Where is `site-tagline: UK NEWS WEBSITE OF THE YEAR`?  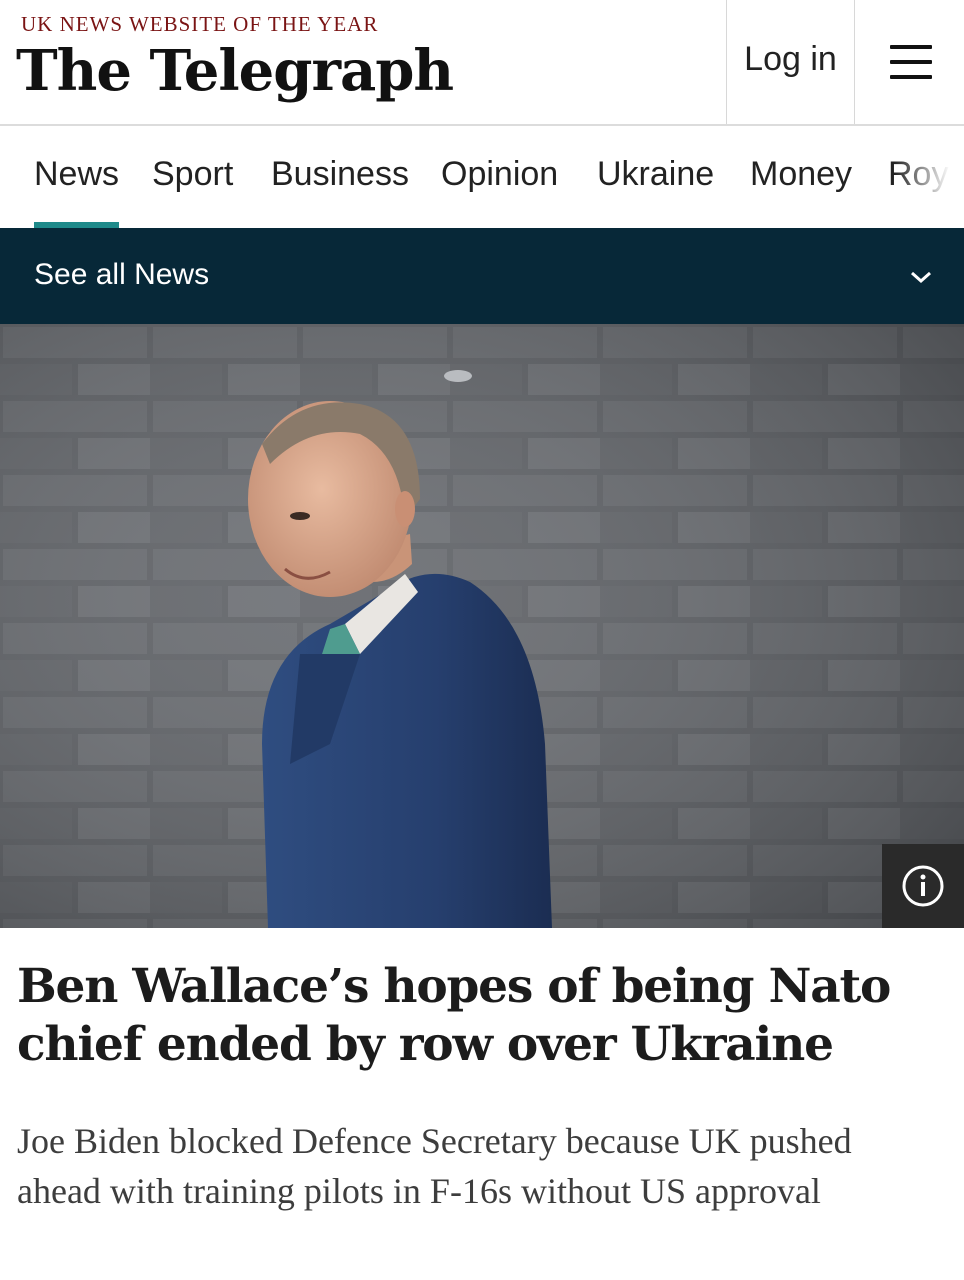 site-tagline: UK NEWS WEBSITE OF THE YEAR is located at coordinates (200, 24).